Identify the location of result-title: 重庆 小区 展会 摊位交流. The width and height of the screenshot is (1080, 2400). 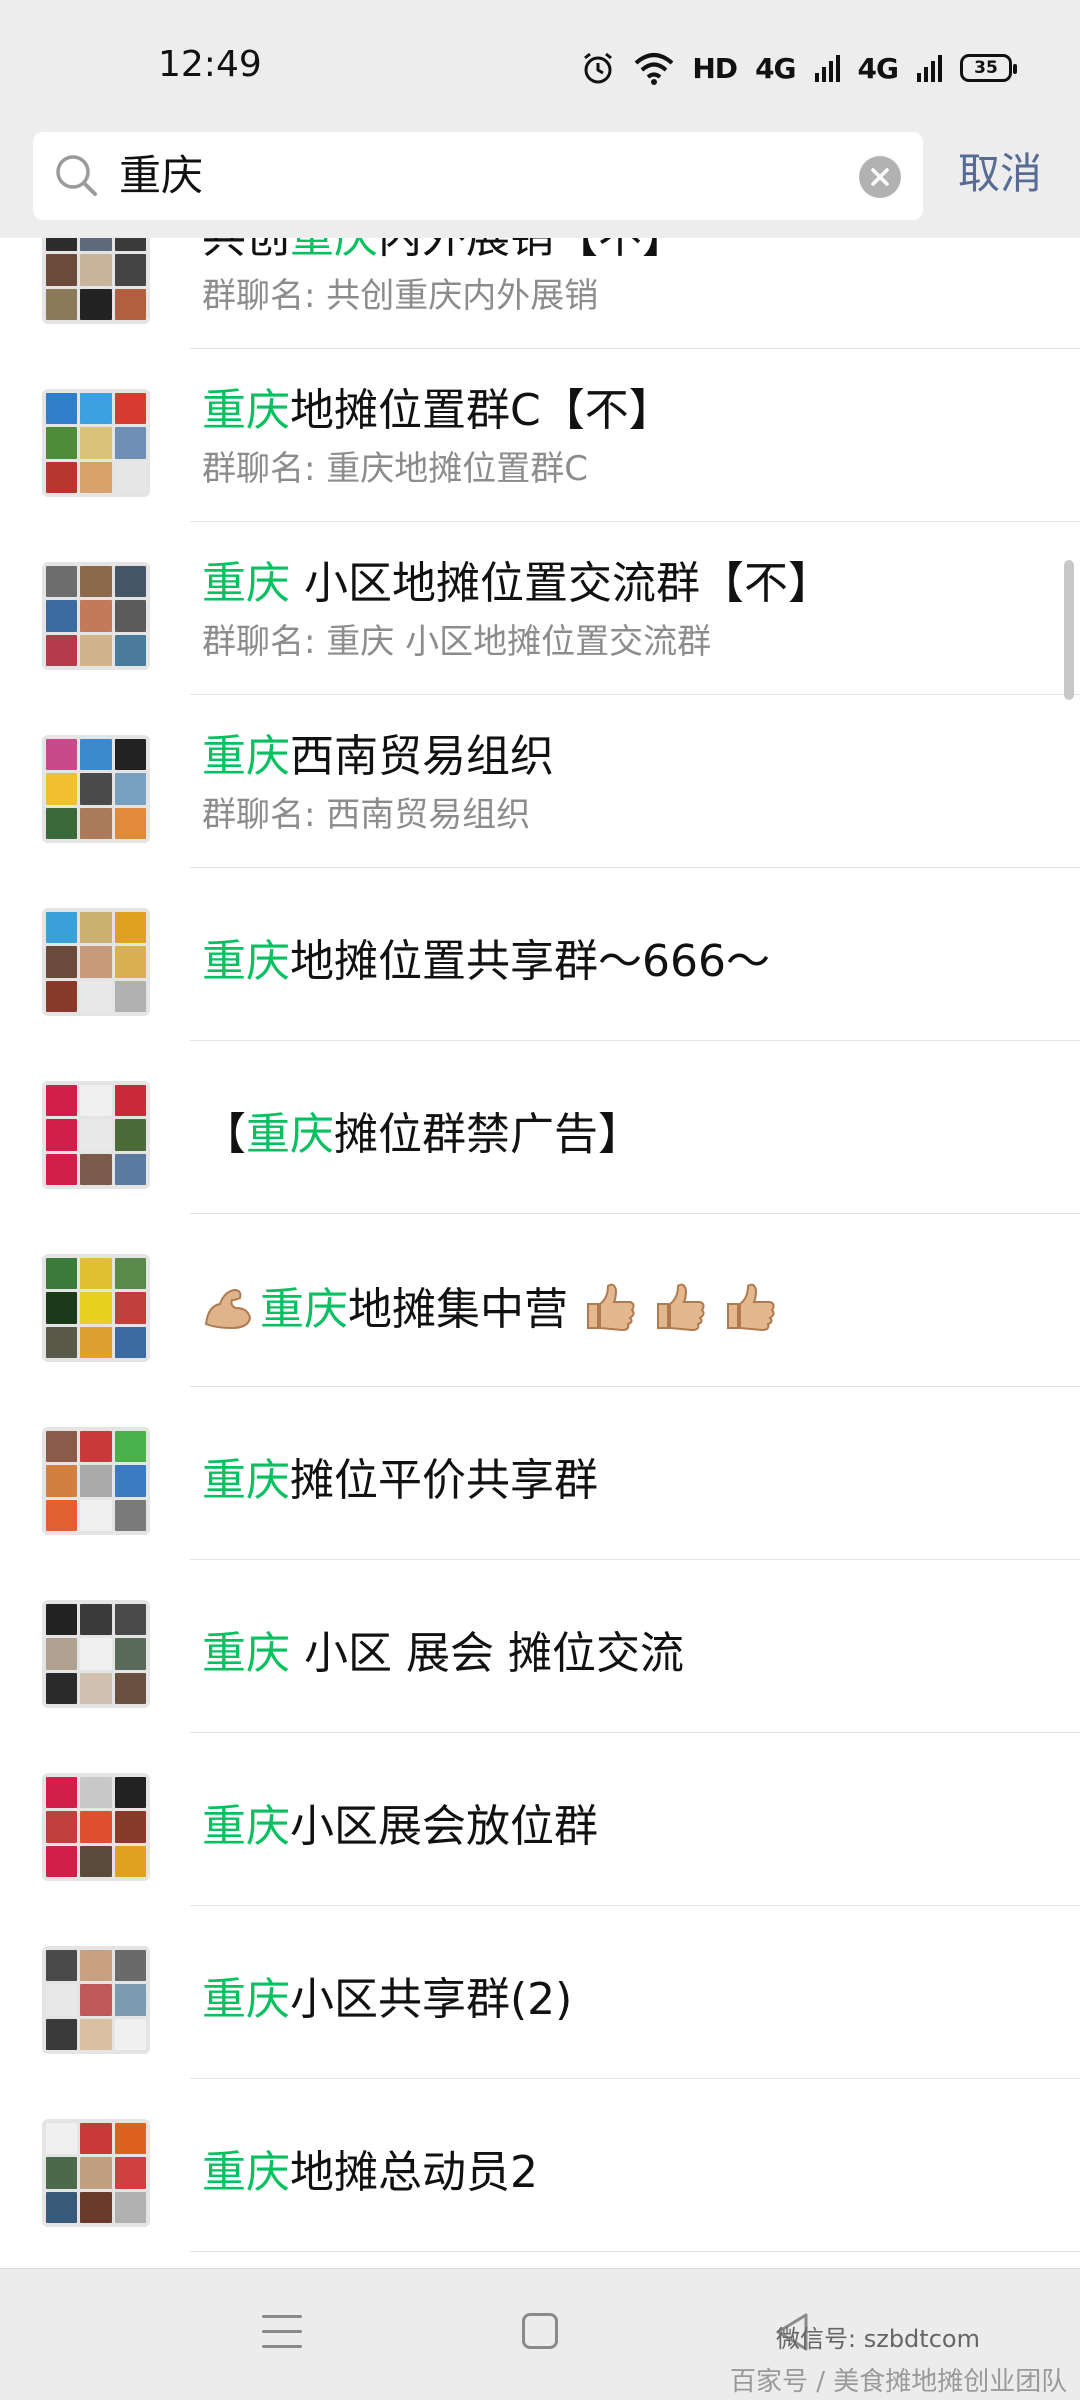
(443, 1654).